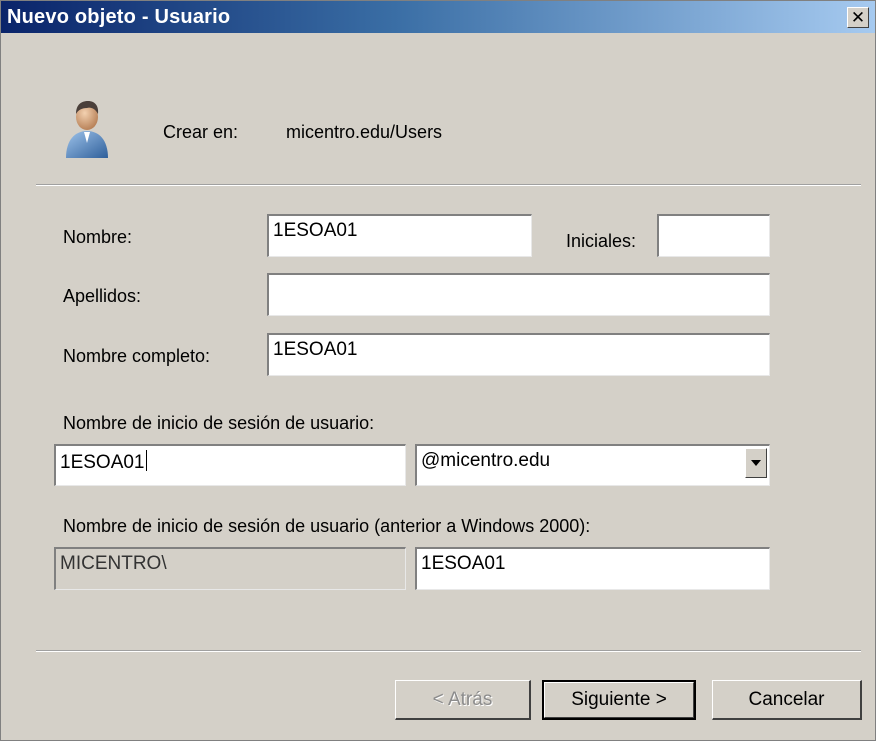 This screenshot has width=878, height=743. I want to click on upn-suffix-selected: @micentro.edu, so click(486, 460).